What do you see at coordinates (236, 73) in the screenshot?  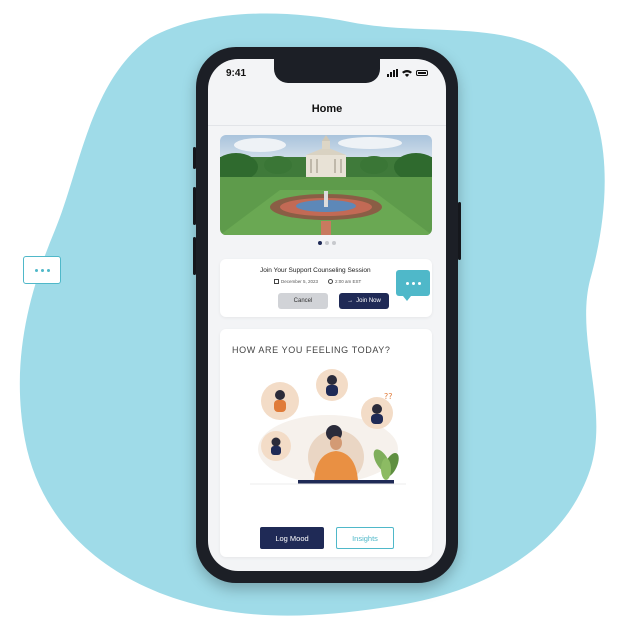 I see `status-time: 9:41` at bounding box center [236, 73].